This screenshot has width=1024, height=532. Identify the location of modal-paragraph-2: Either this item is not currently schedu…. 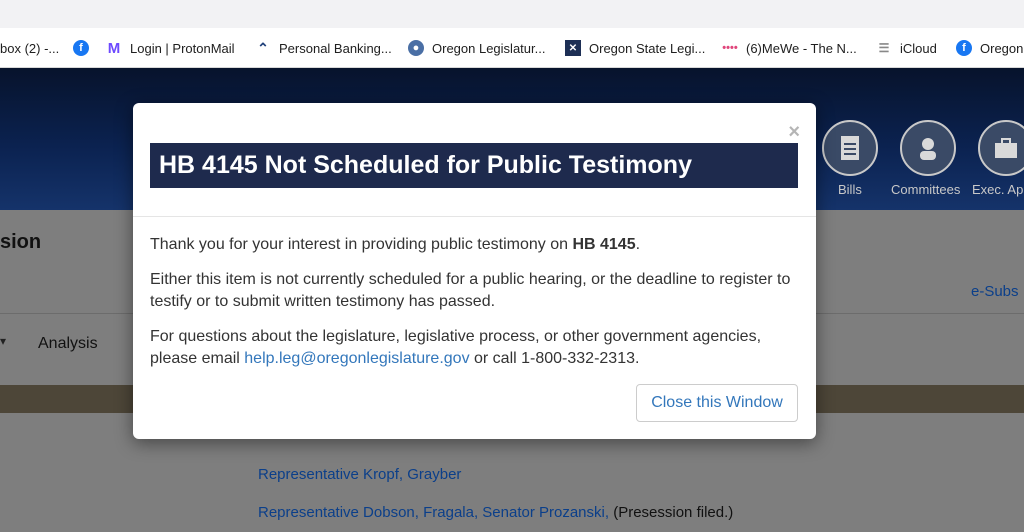
(470, 290).